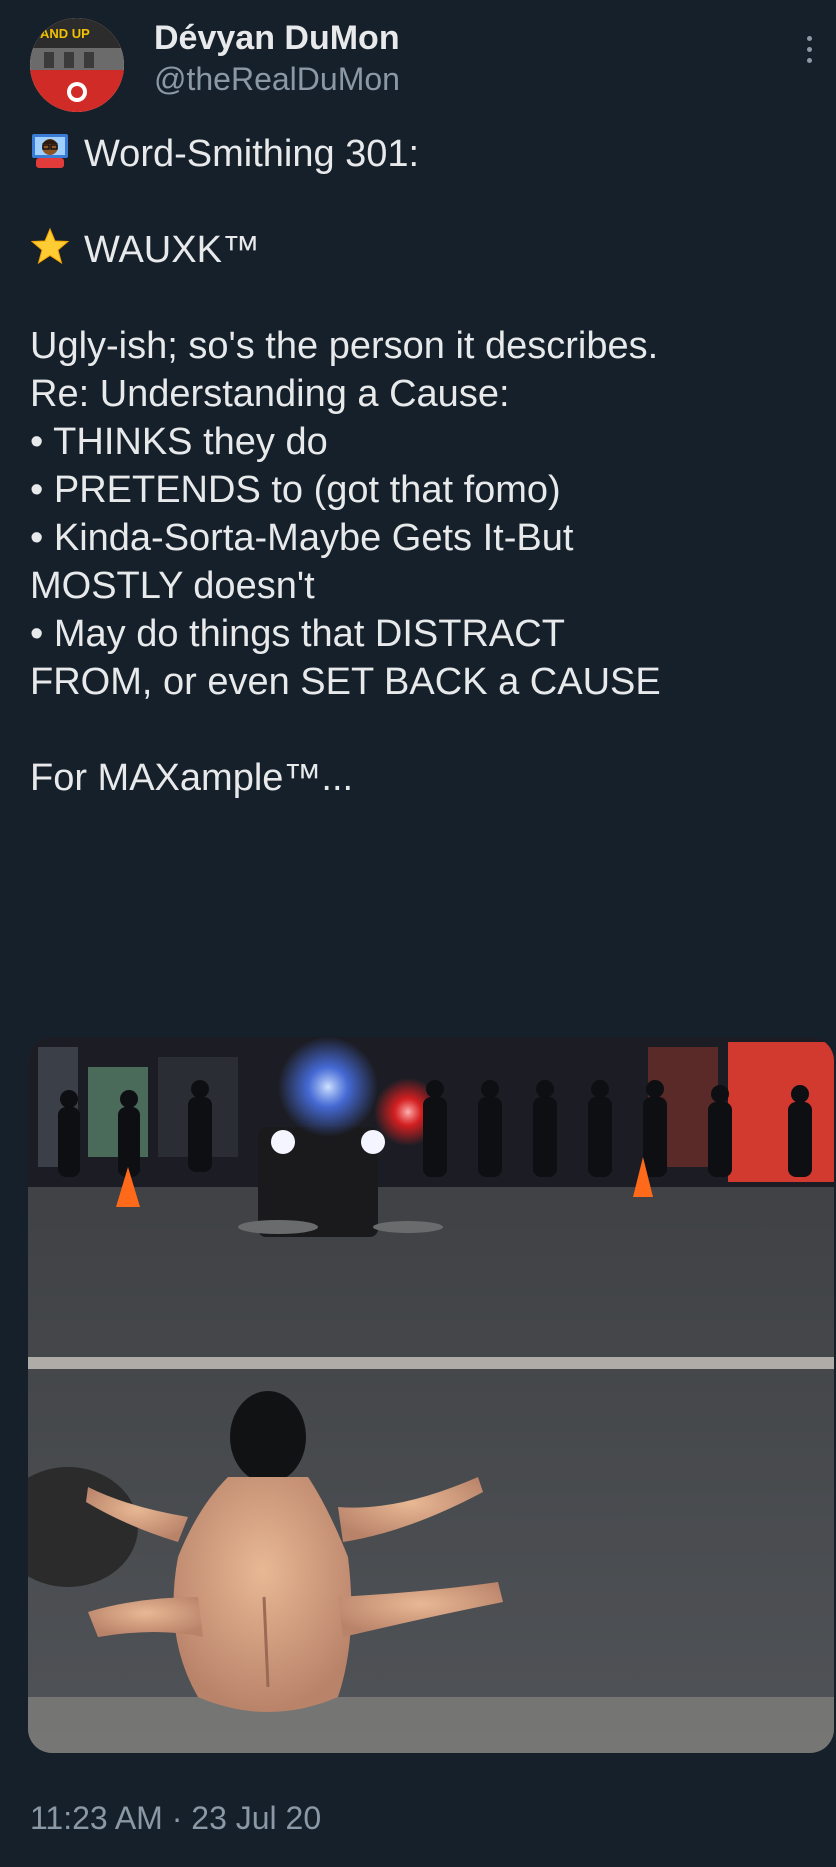 This screenshot has height=1867, width=836. I want to click on tweet-timestamp: 11:23 AM · 23 Jul 20, so click(175, 1818).